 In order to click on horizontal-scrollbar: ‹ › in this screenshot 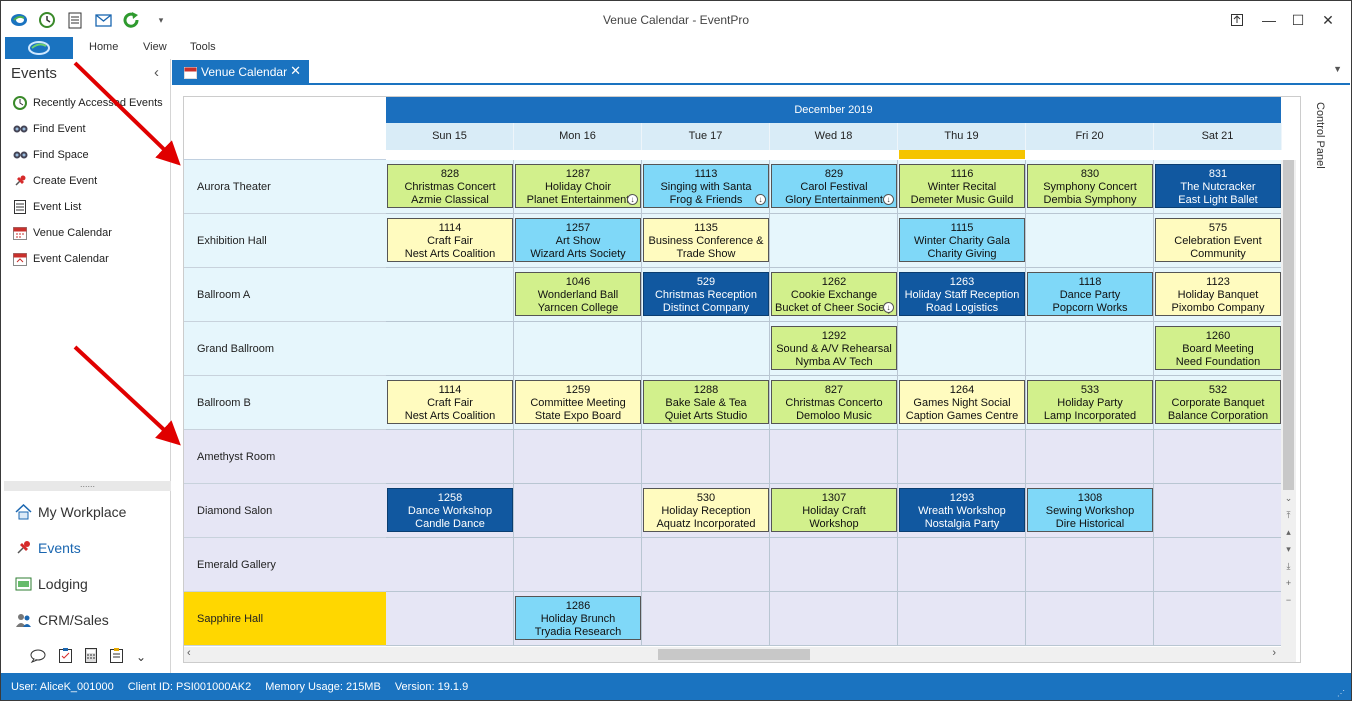, I will do `click(740, 654)`.